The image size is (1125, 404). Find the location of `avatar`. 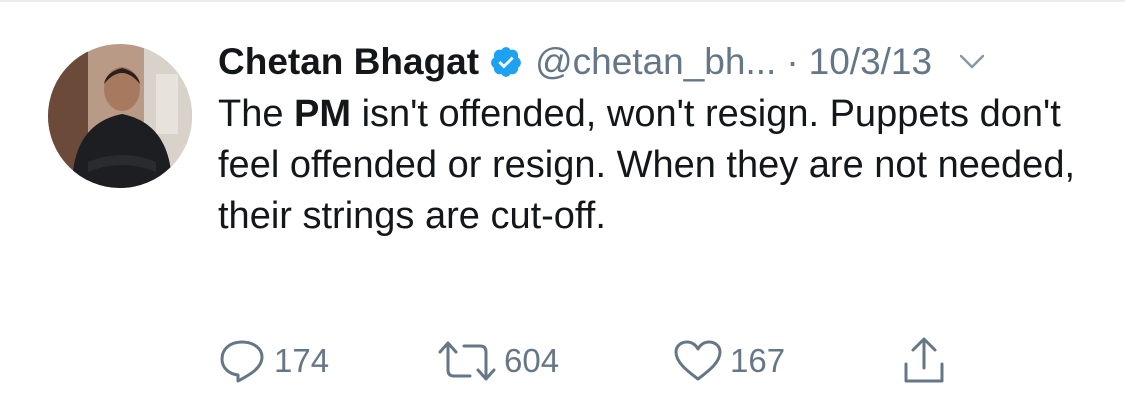

avatar is located at coordinates (120, 116).